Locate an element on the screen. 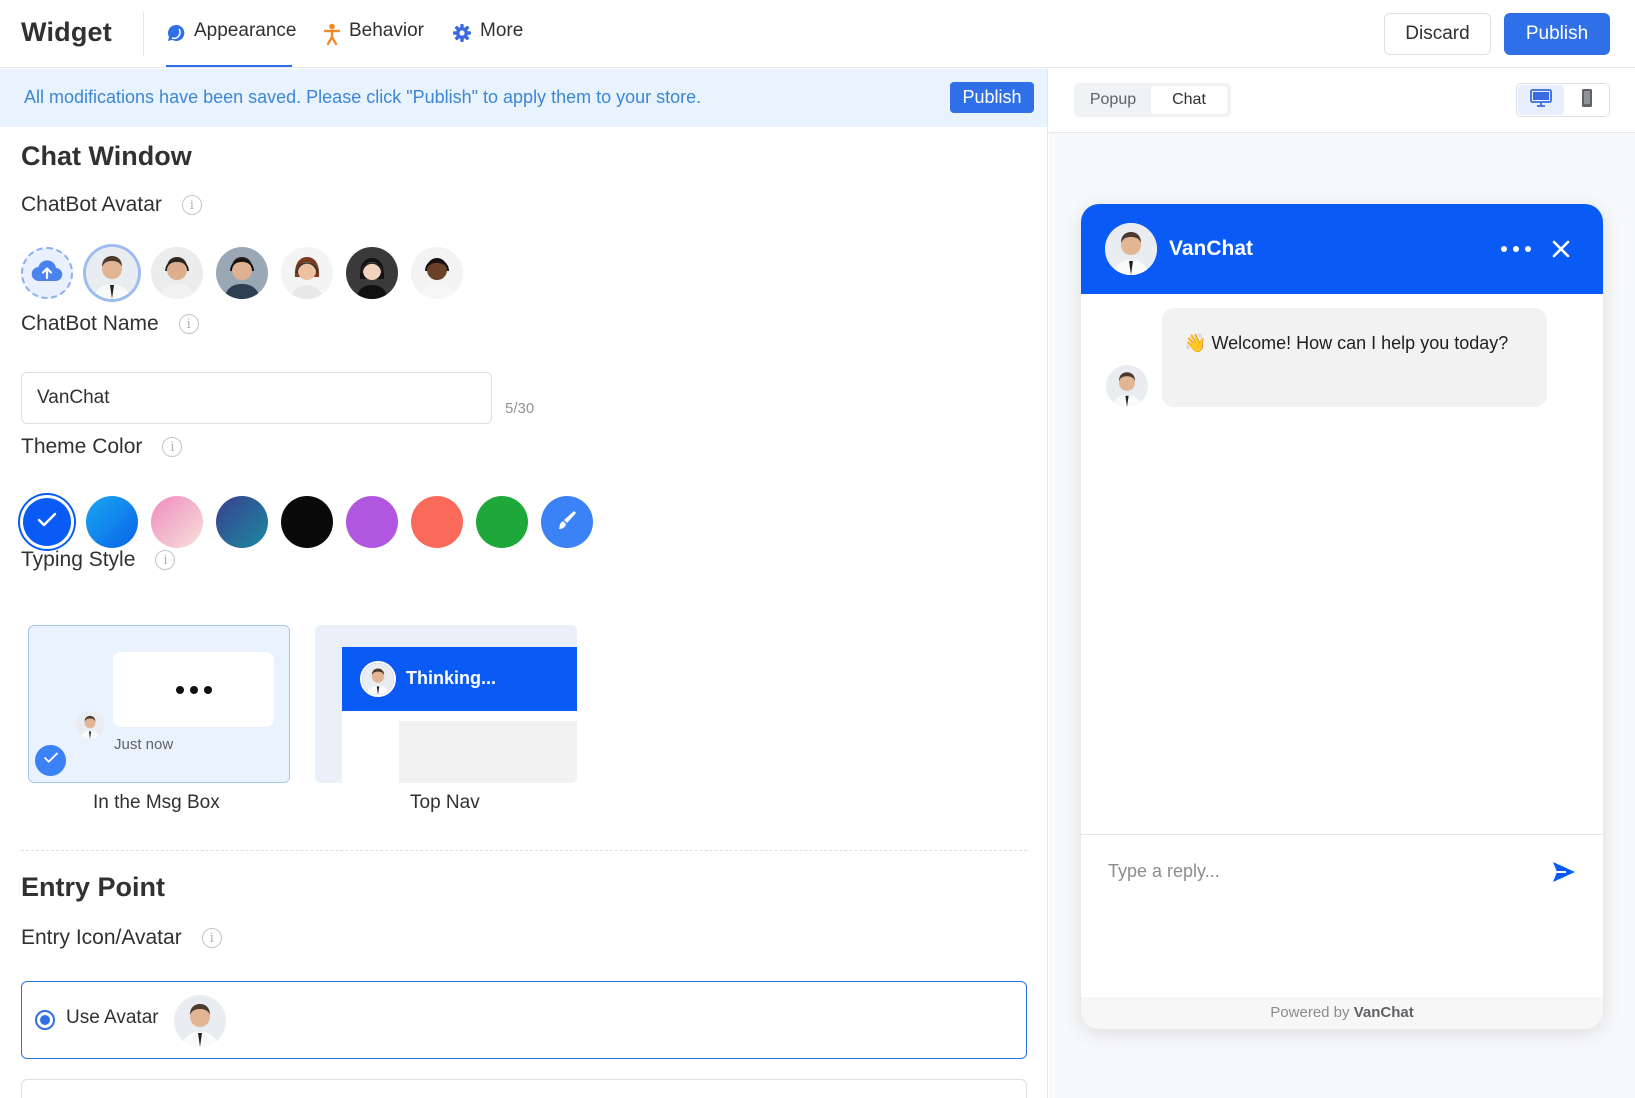  theme-color-label: Theme Color i is located at coordinates (102, 447).